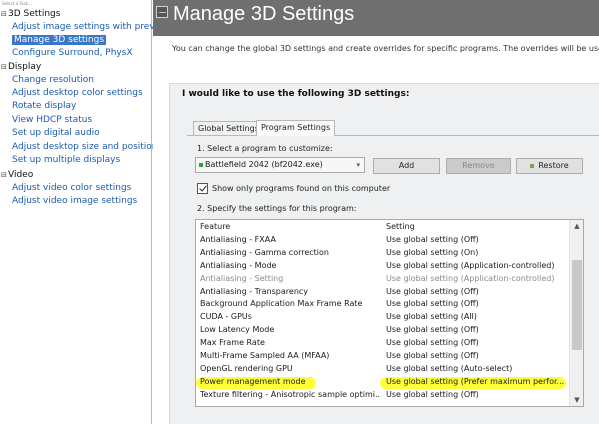 The width and height of the screenshot is (599, 424). What do you see at coordinates (238, 265) in the screenshot?
I see `feature-cell: Antialiasing - Mode` at bounding box center [238, 265].